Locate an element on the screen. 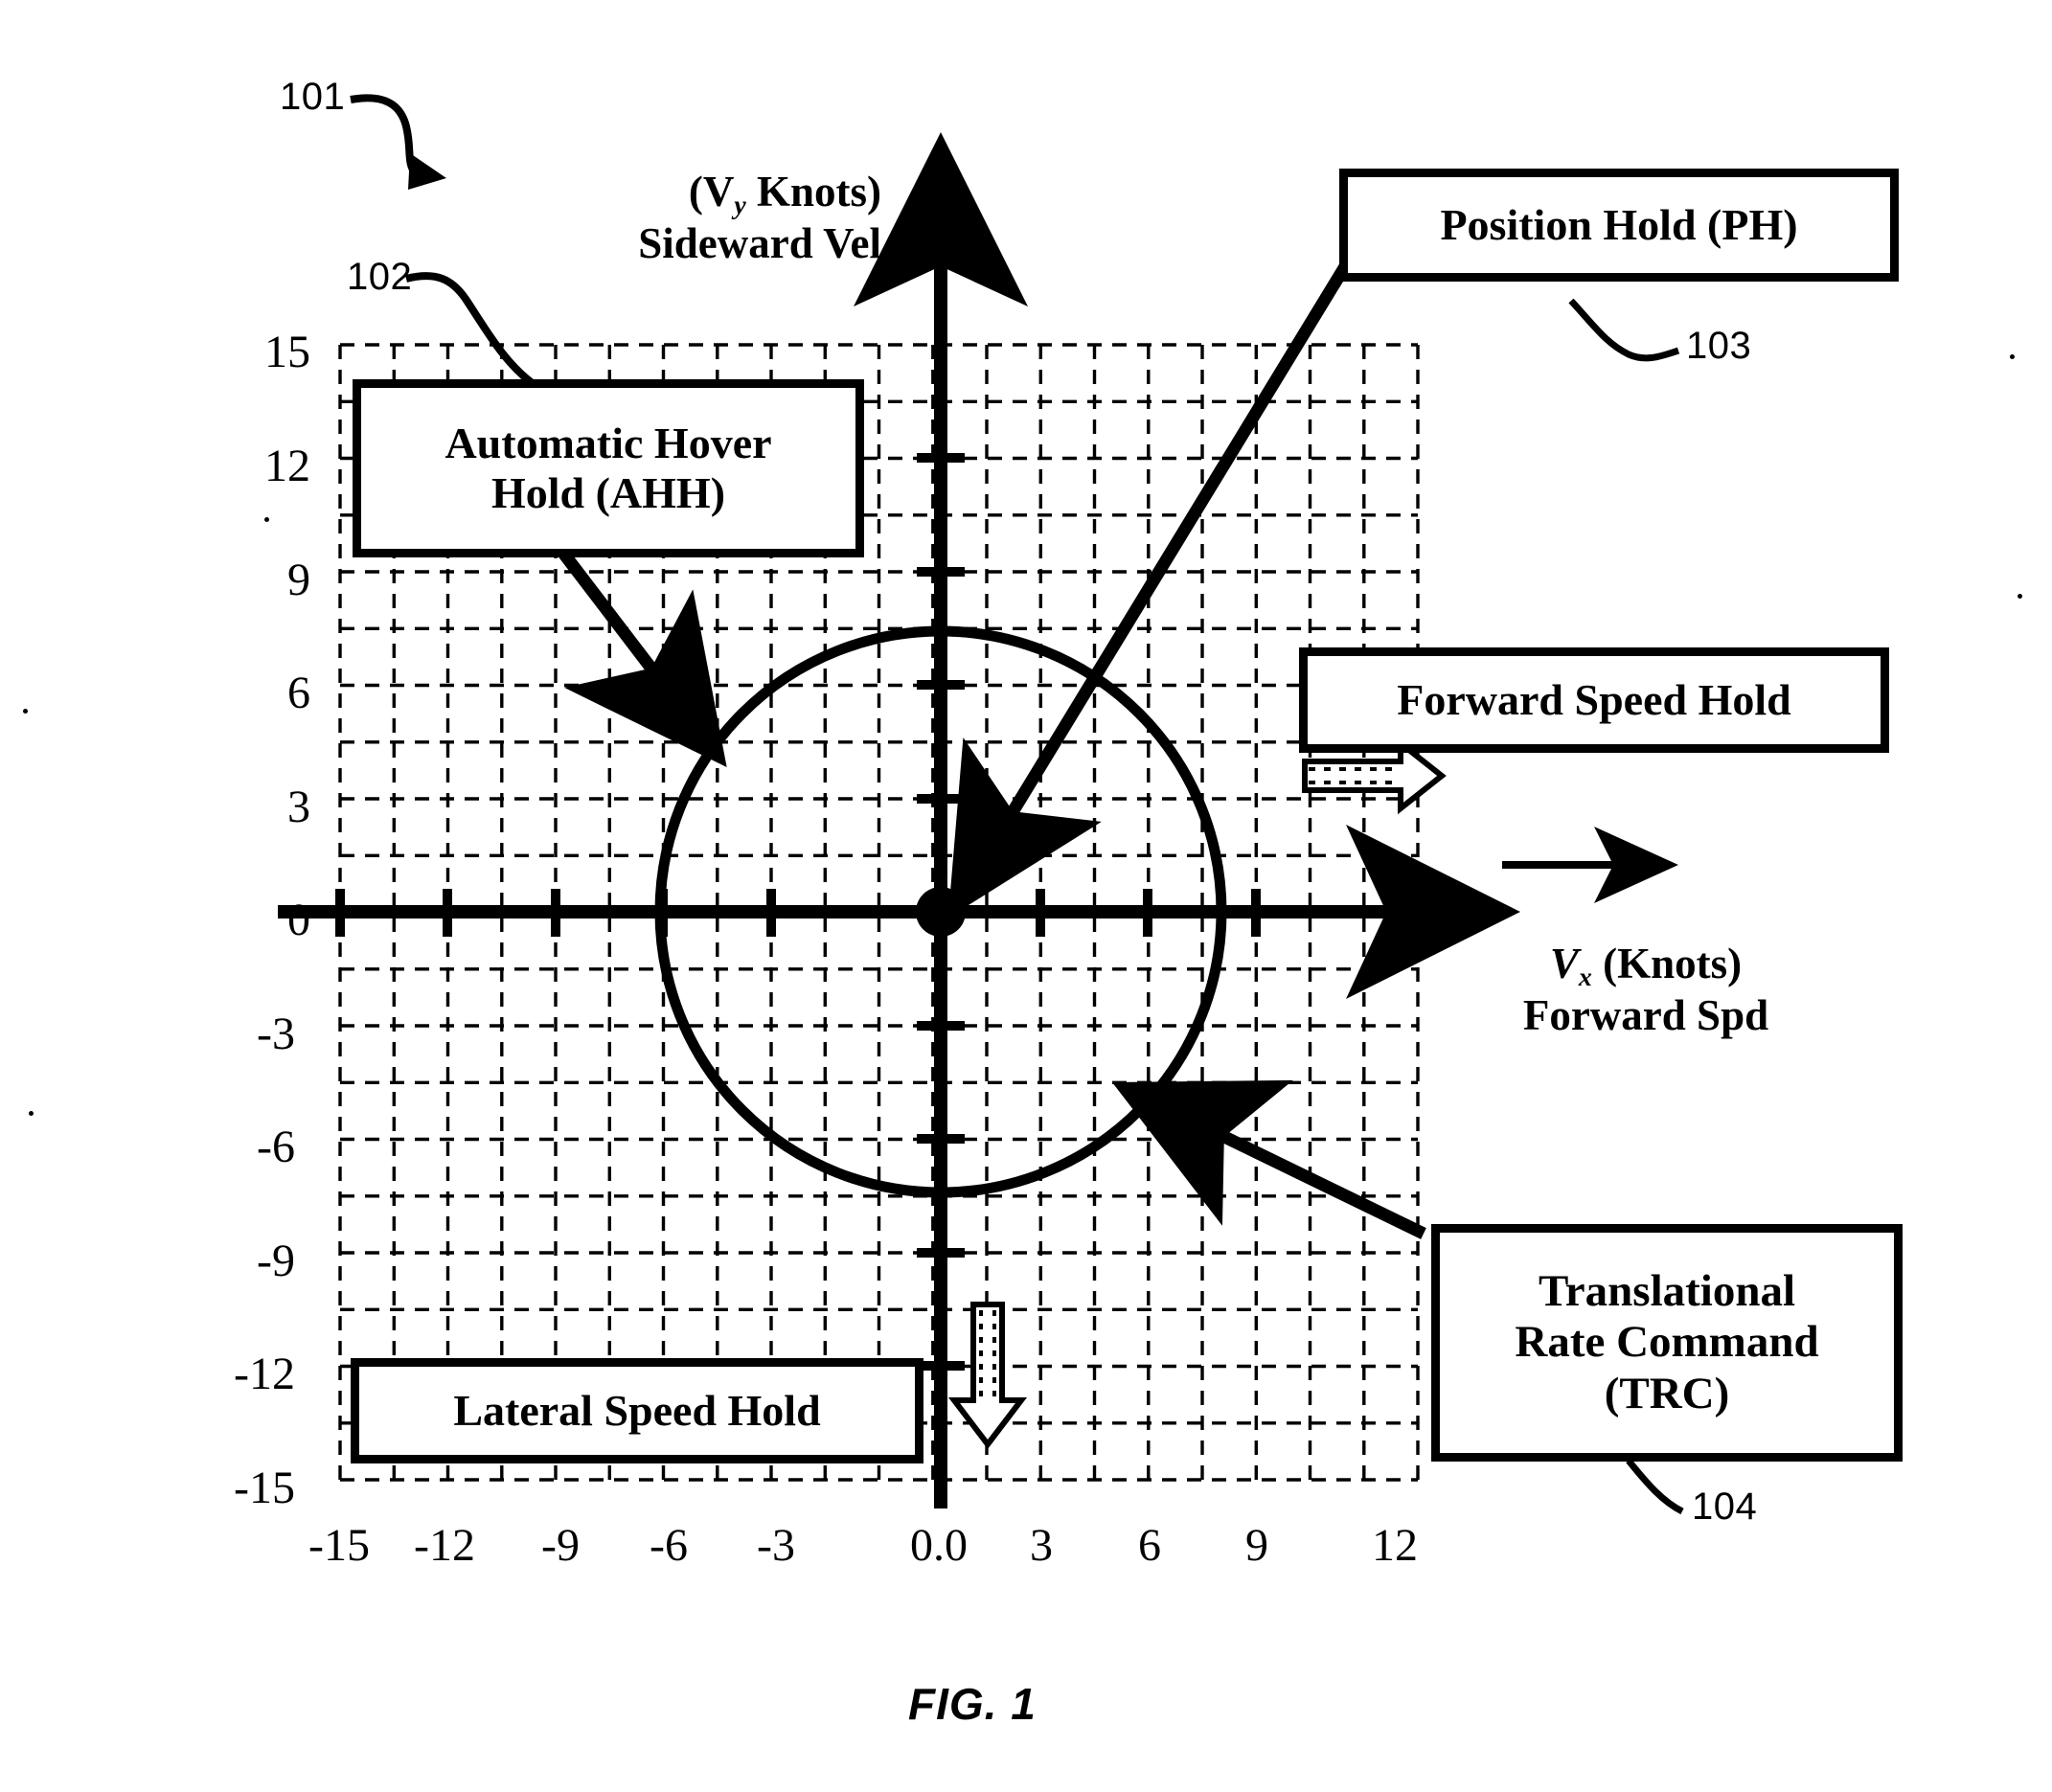  callout-automatic-hover-hold: Automatic Hover Hold (AHH) is located at coordinates (608, 468).